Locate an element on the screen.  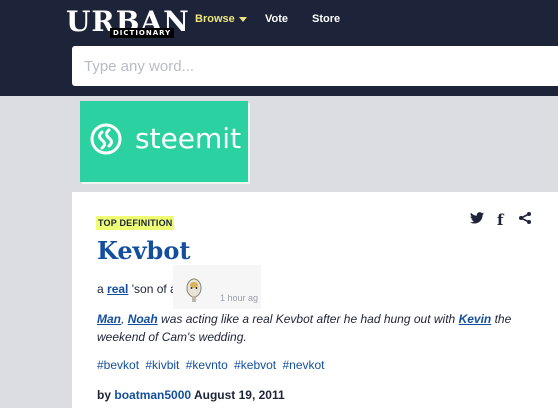
nav-vote: Vote is located at coordinates (276, 19).